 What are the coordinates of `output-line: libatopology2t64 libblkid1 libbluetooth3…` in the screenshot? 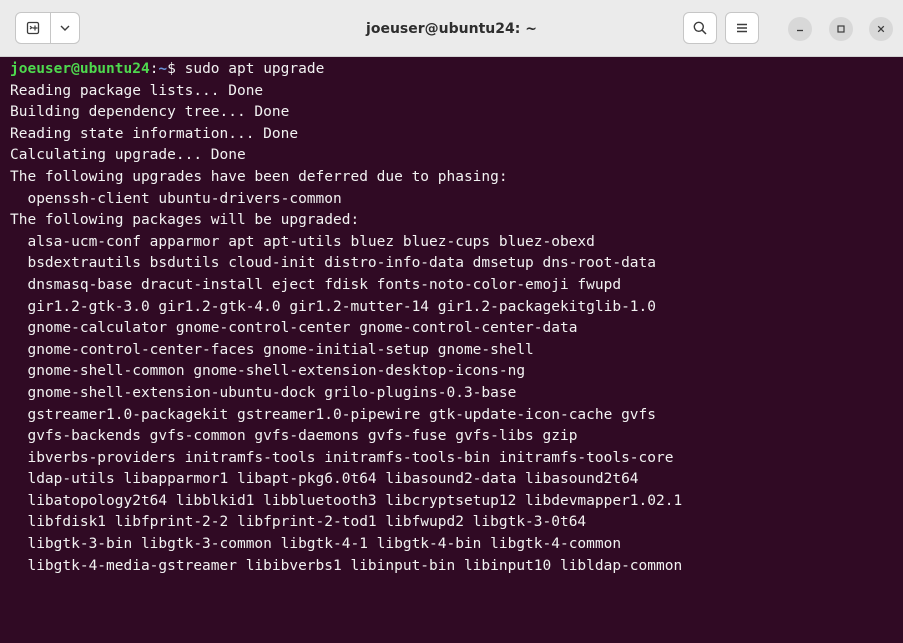 It's located at (346, 500).